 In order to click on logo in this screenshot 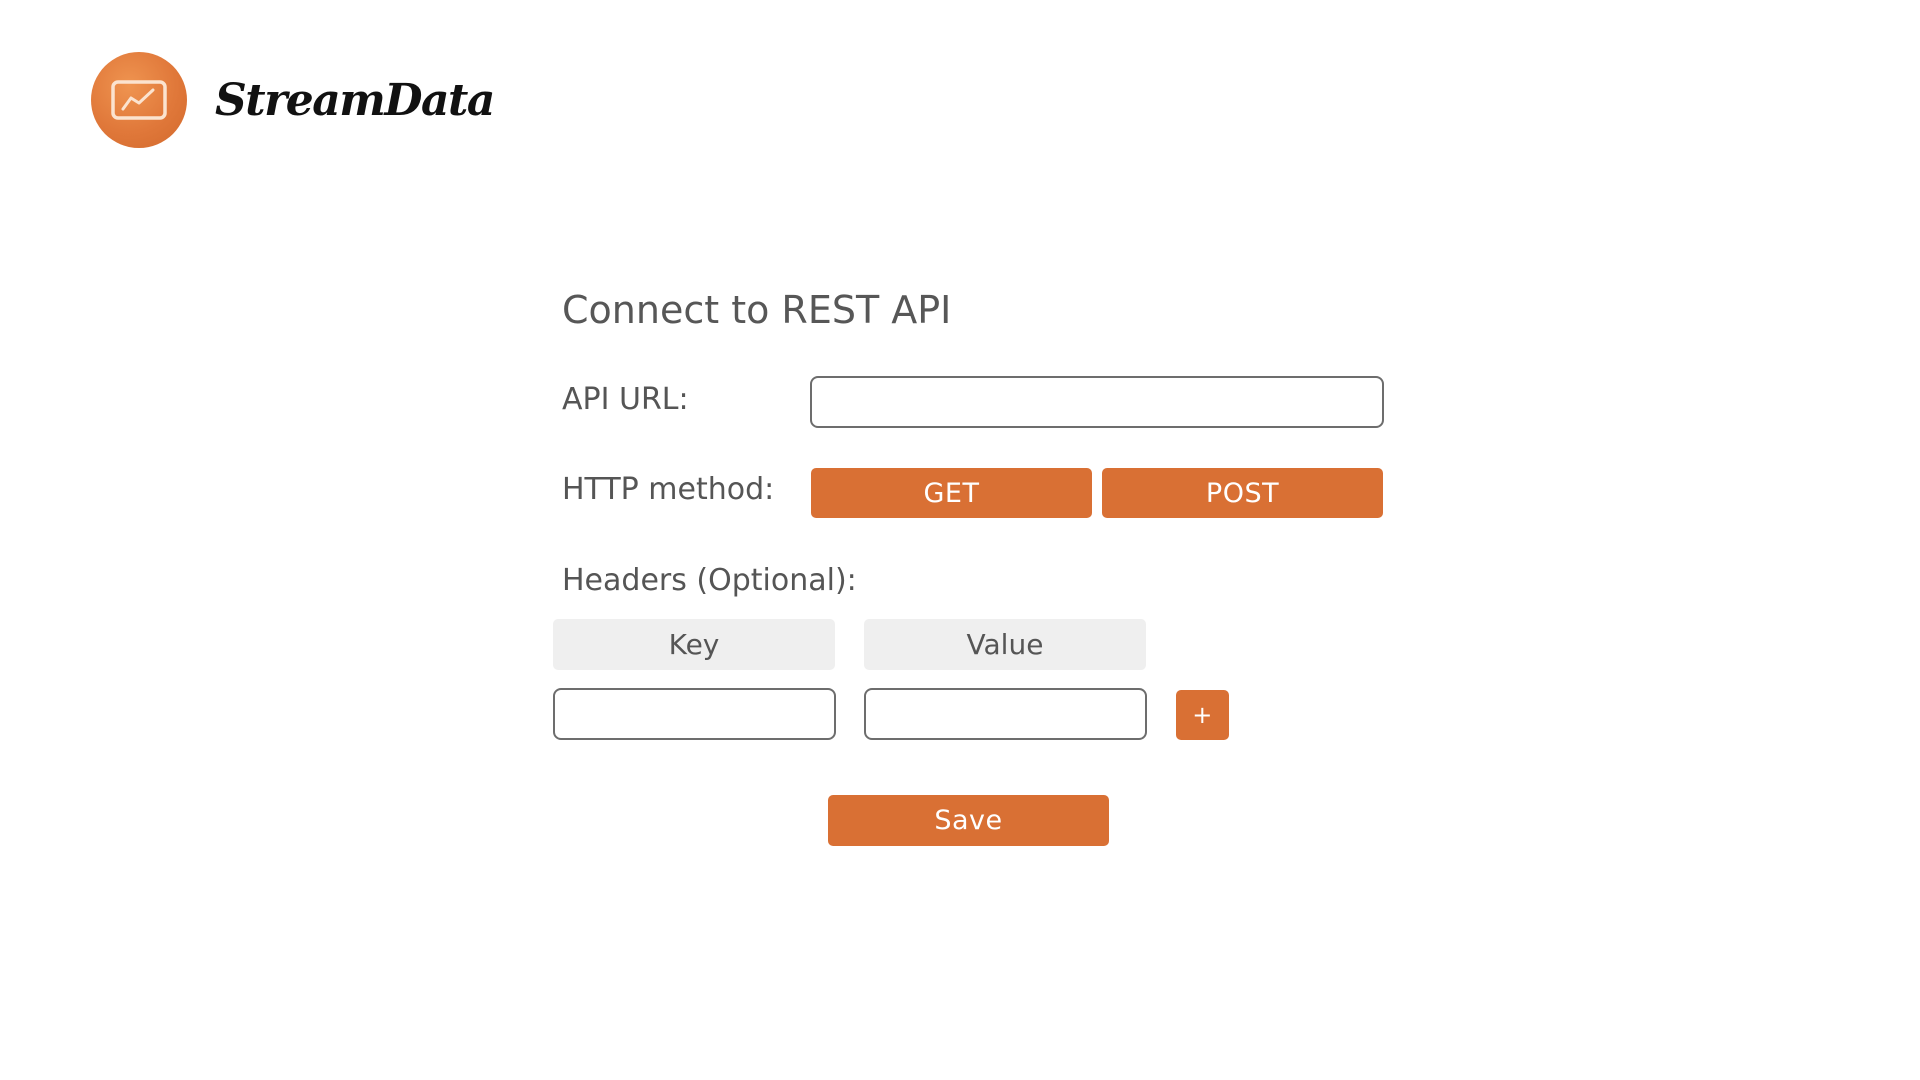, I will do `click(139, 100)`.